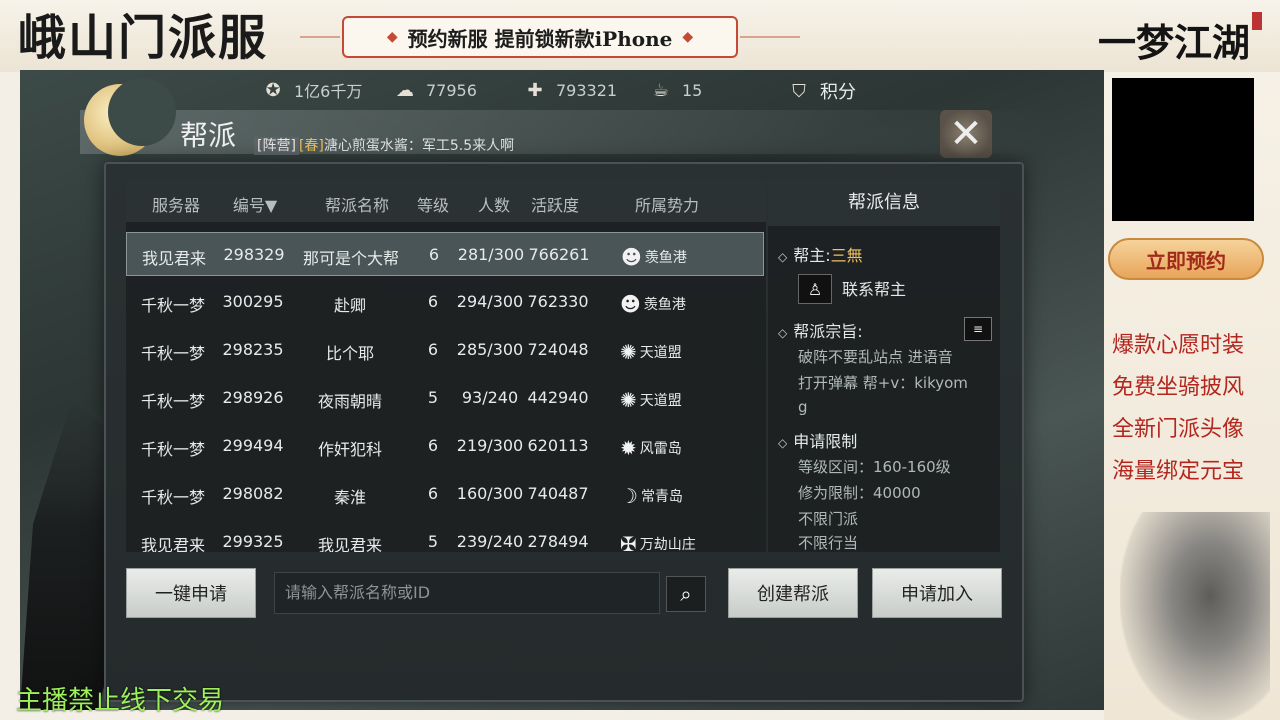  I want to click on search-button: ⌕, so click(686, 594).